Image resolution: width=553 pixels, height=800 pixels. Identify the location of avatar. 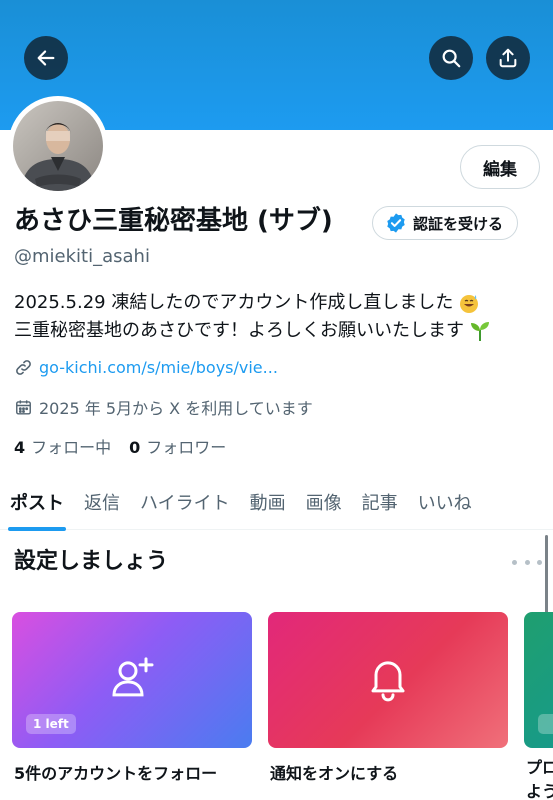
(58, 146).